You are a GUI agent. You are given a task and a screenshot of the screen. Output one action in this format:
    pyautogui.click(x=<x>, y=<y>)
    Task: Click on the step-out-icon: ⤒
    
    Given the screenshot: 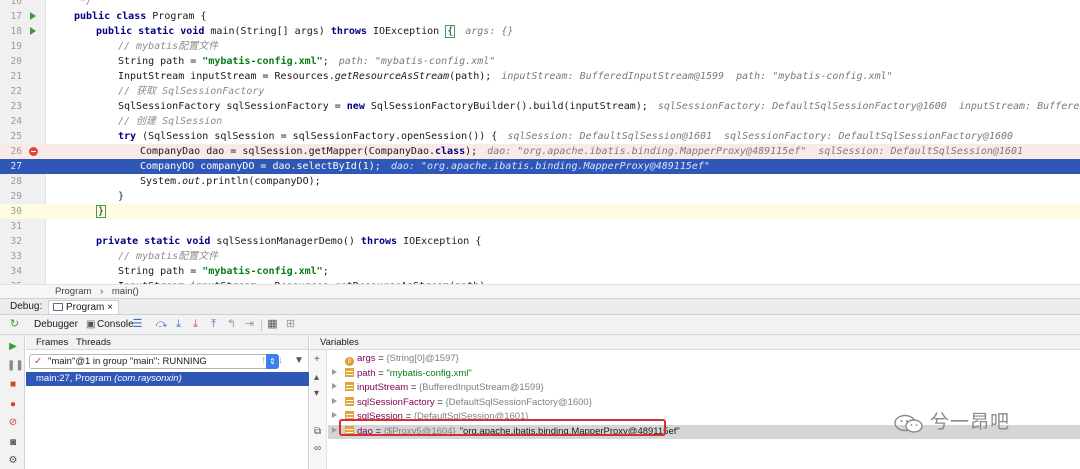 What is the action you would take?
    pyautogui.click(x=213, y=324)
    